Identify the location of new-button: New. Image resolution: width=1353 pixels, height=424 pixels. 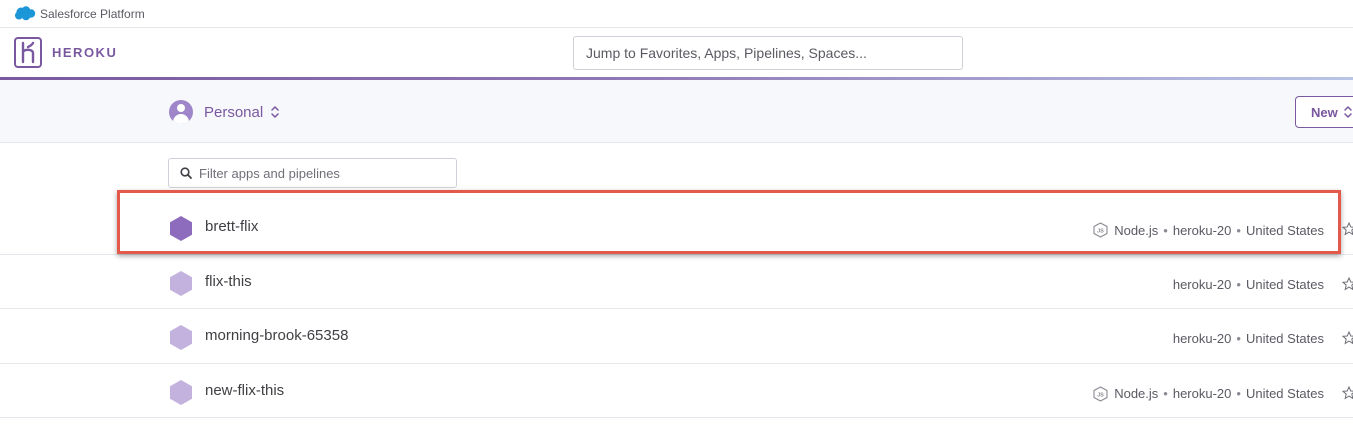
(1324, 112).